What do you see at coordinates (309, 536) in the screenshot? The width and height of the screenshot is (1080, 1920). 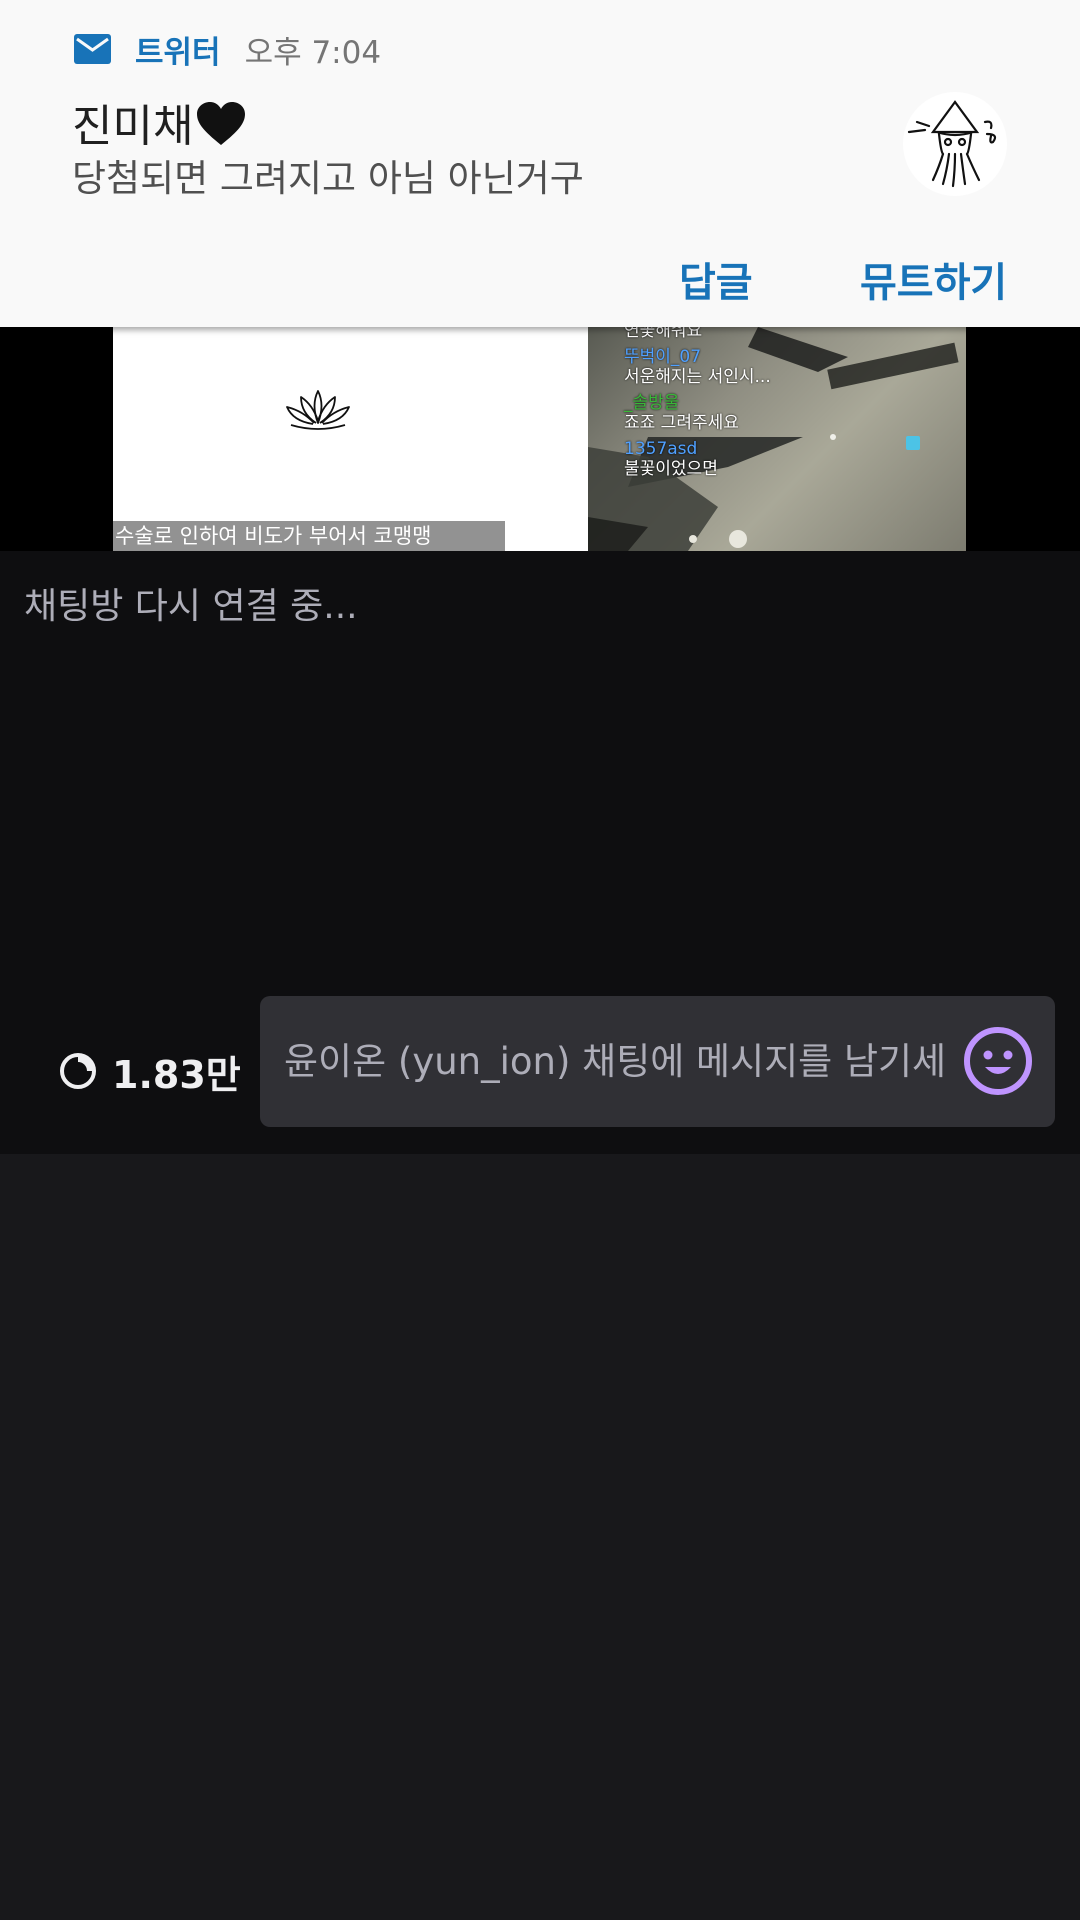 I see `stream-caption: 수술로 인하여 비도가 부어서 코맹맹` at bounding box center [309, 536].